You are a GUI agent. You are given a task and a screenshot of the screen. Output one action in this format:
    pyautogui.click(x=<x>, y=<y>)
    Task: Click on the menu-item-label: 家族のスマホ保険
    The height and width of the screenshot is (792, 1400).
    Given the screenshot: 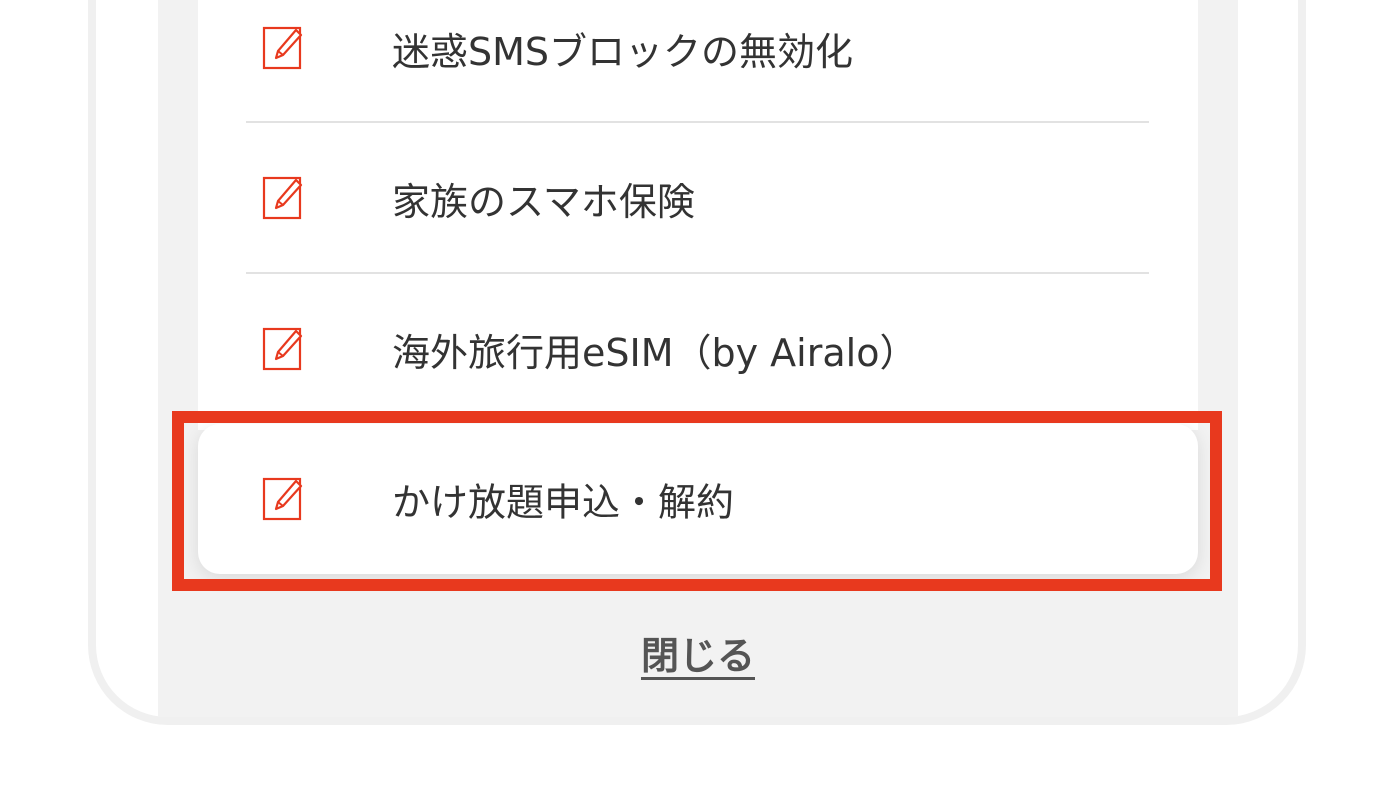 What is the action you would take?
    pyautogui.click(x=543, y=201)
    